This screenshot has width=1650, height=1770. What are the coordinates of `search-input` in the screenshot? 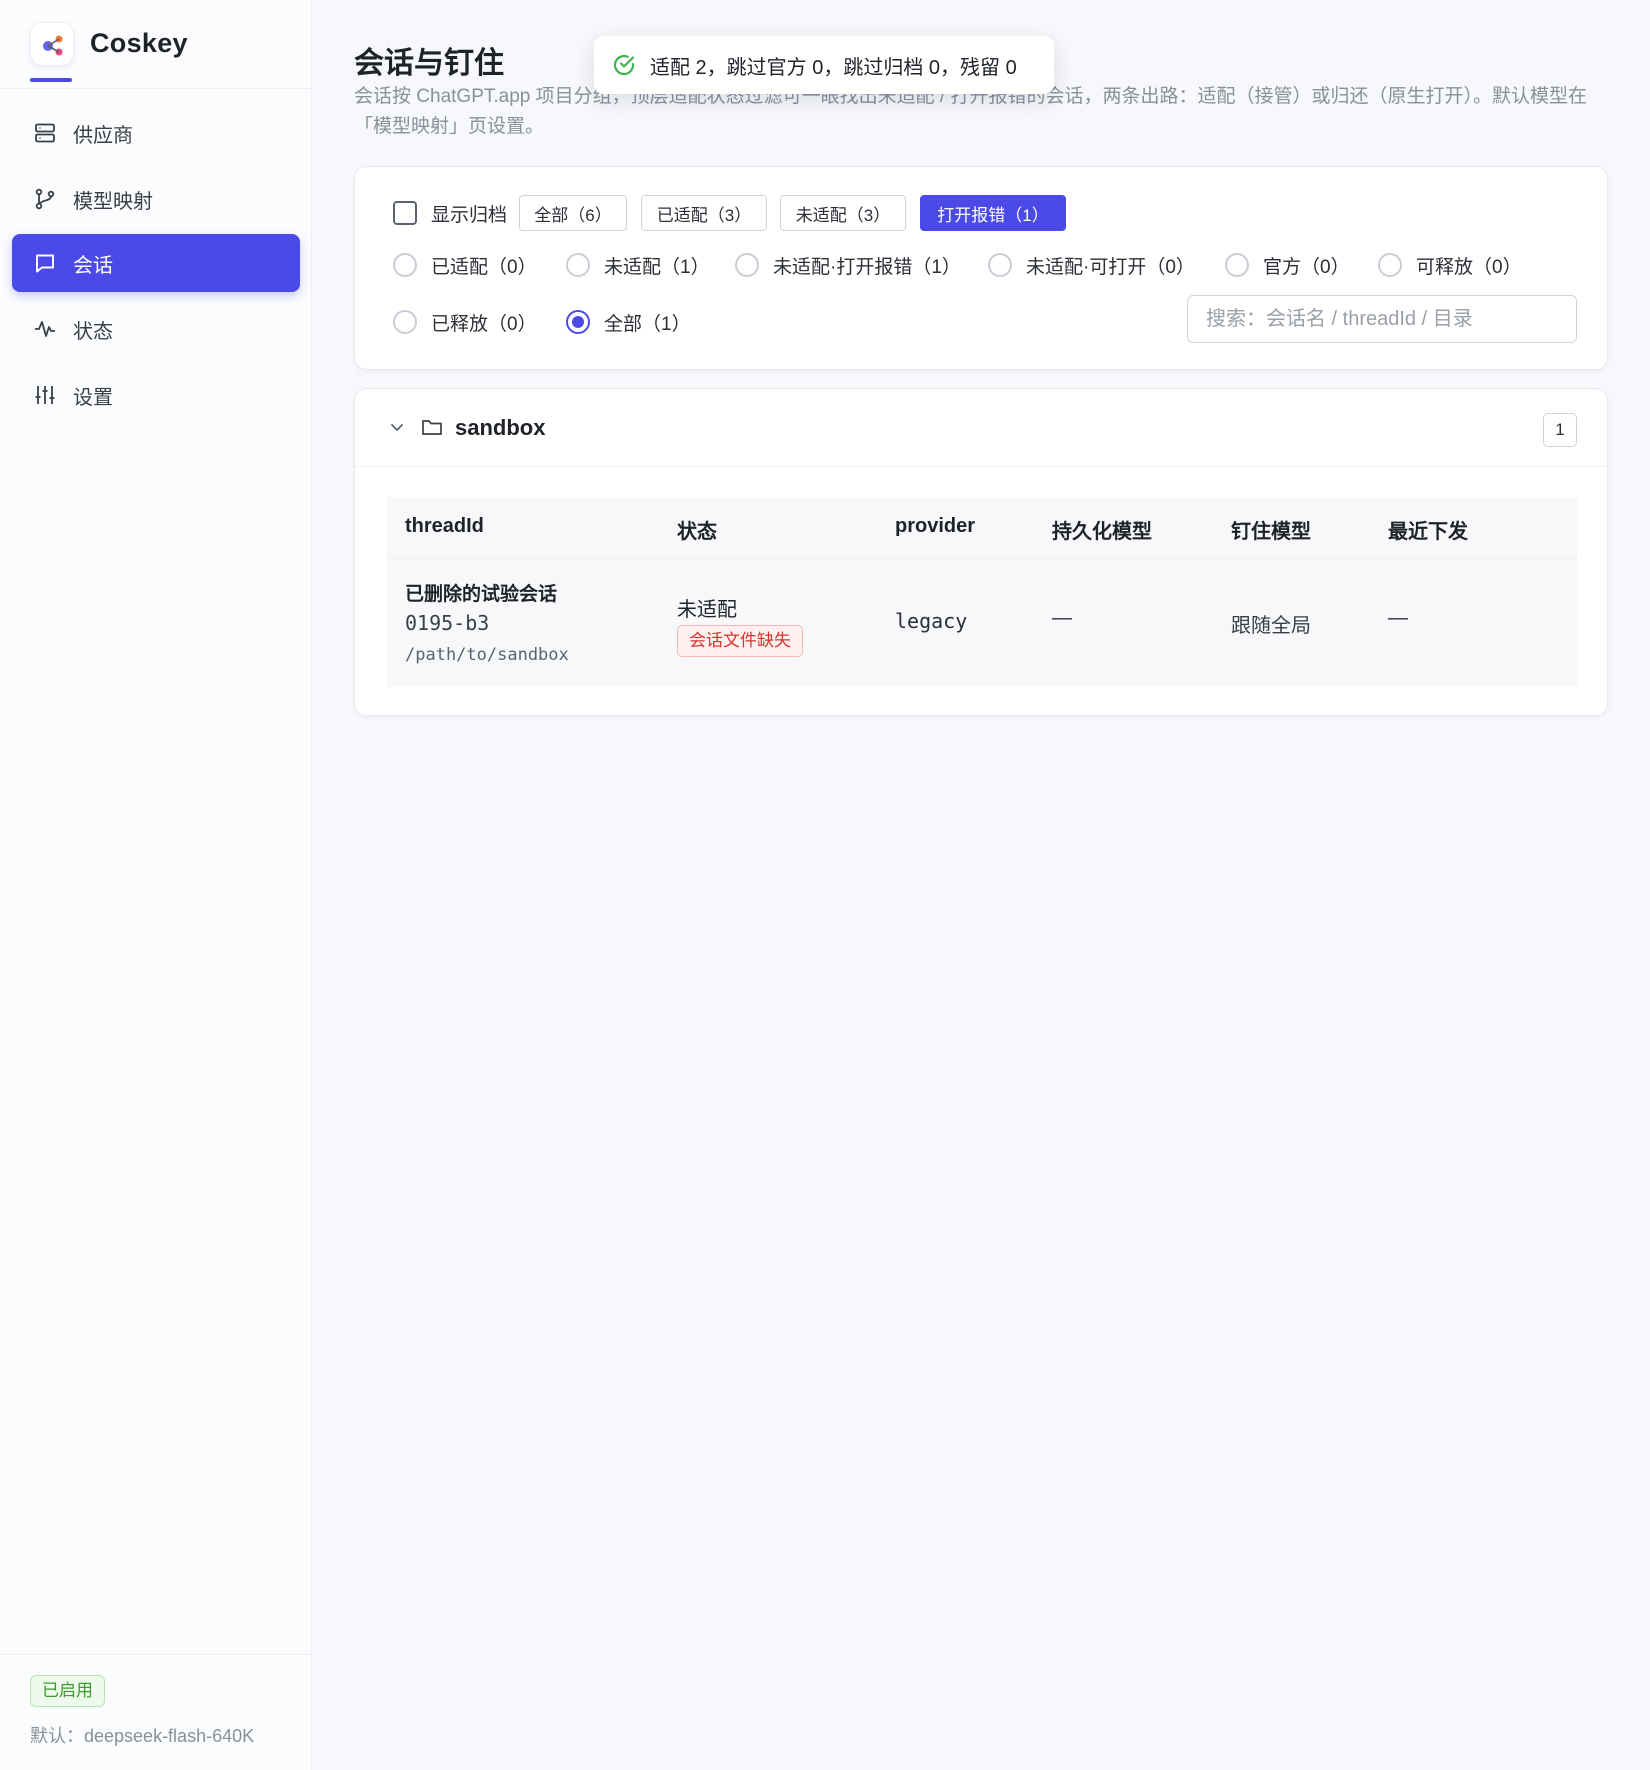 It's located at (1382, 319).